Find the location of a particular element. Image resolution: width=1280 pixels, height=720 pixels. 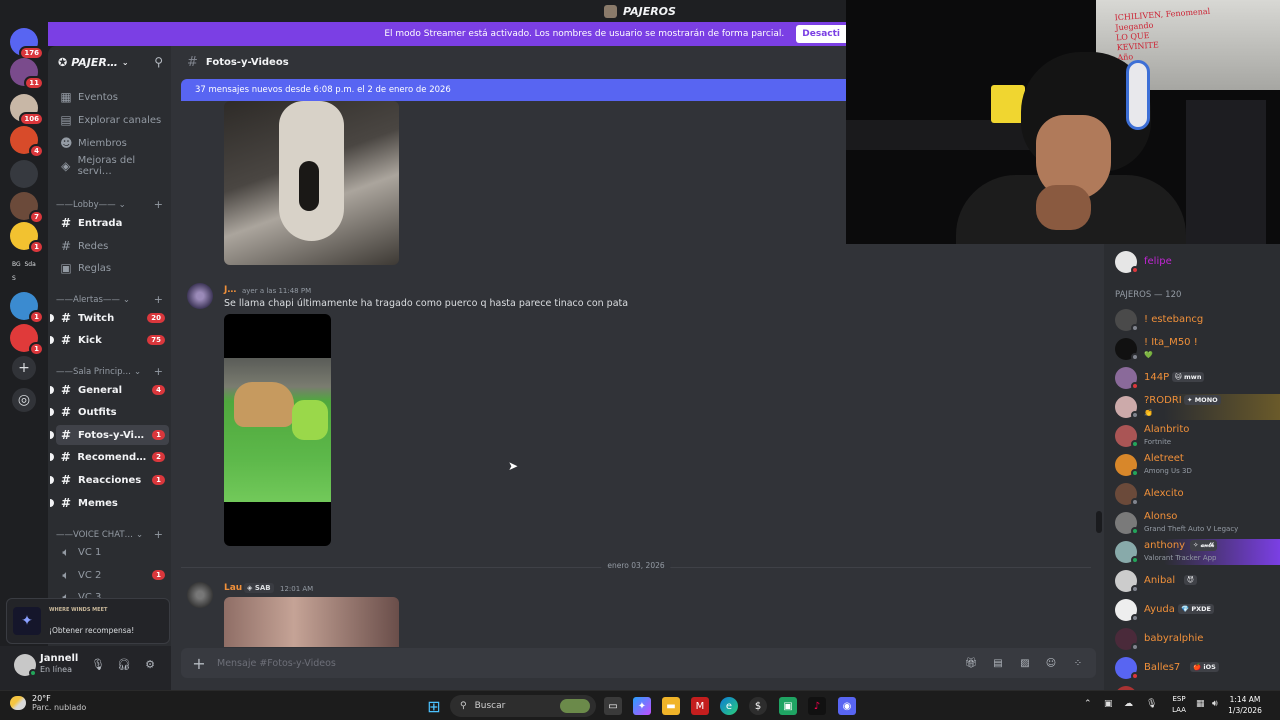

gift-icon: 🎁︎ is located at coordinates (971, 663).